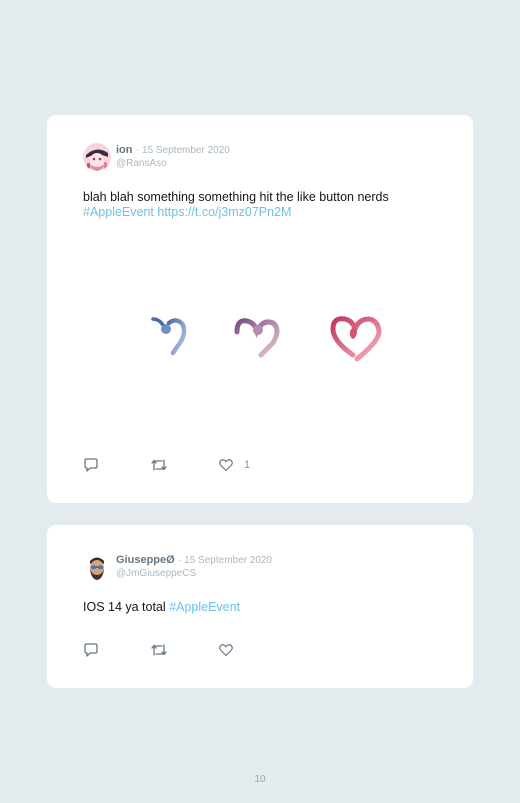 This screenshot has height=803, width=520. Describe the element at coordinates (97, 567) in the screenshot. I see `memoji-avatar-icon` at that location.